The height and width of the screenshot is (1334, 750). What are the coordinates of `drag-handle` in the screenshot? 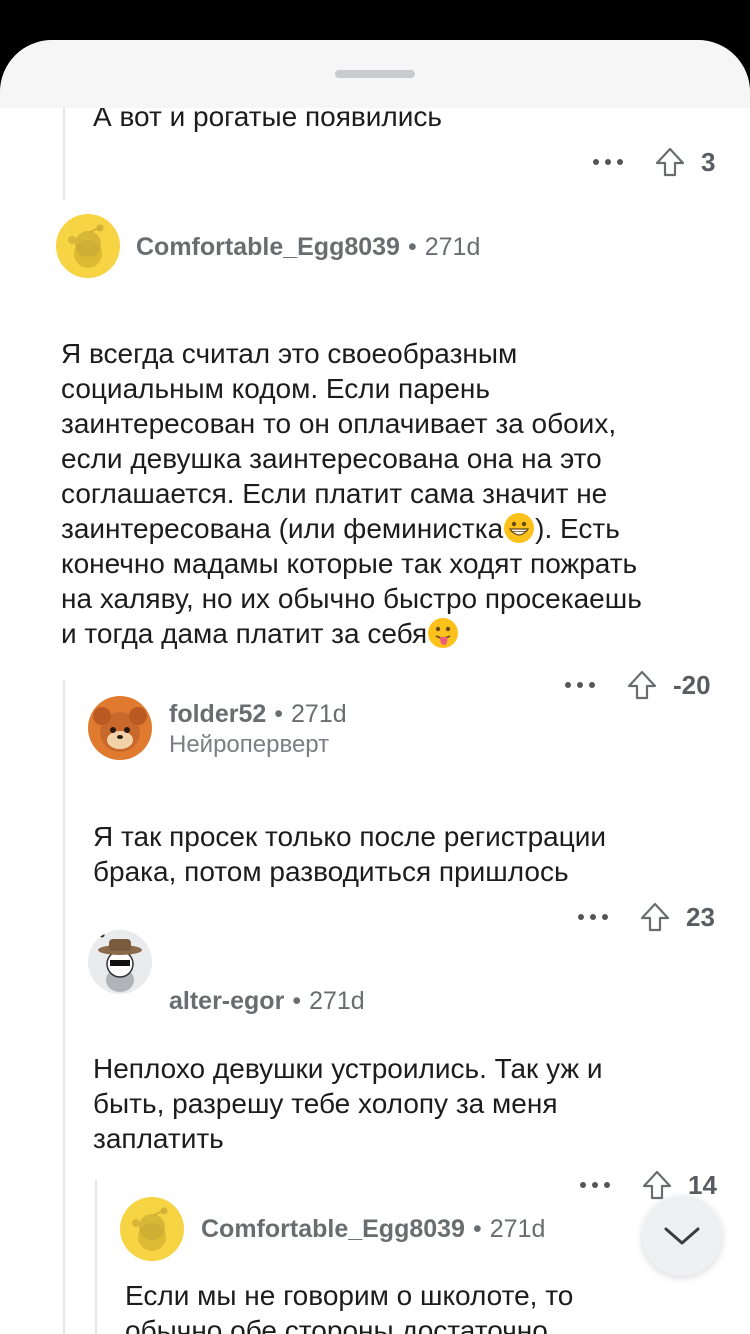 It's located at (375, 74).